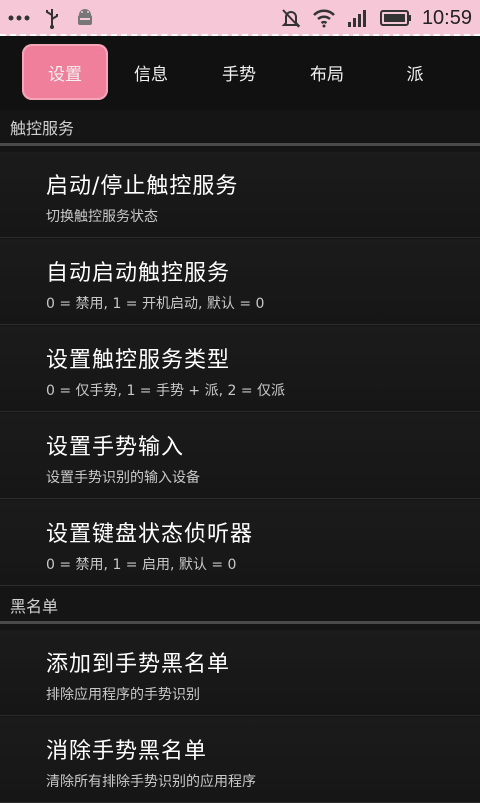 The image size is (480, 803). Describe the element at coordinates (142, 186) in the screenshot. I see `pref-title: 启动/停止触控服务` at that location.